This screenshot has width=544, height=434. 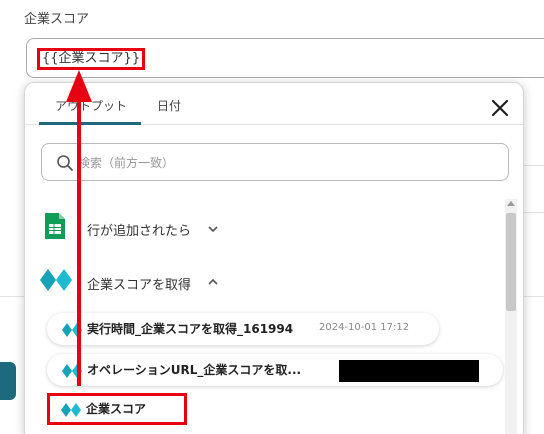 What do you see at coordinates (511, 203) in the screenshot?
I see `scroll-up-icon` at bounding box center [511, 203].